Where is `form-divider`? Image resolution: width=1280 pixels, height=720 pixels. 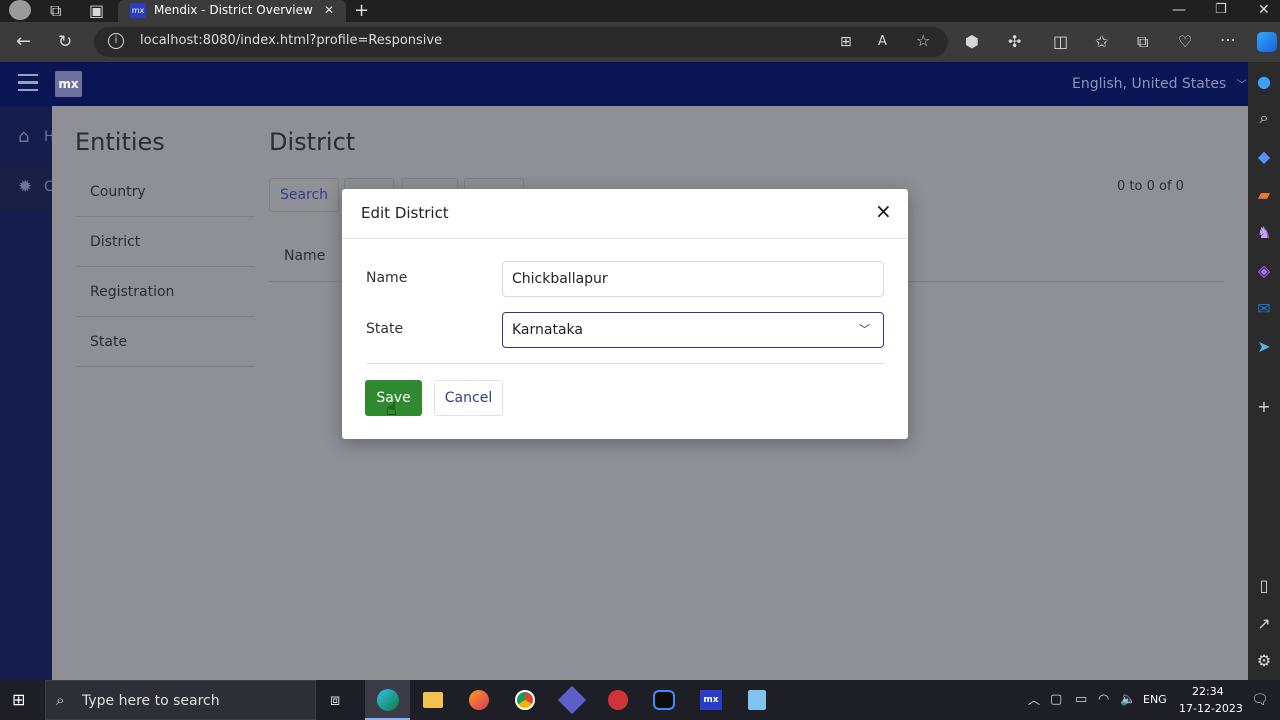 form-divider is located at coordinates (625, 363).